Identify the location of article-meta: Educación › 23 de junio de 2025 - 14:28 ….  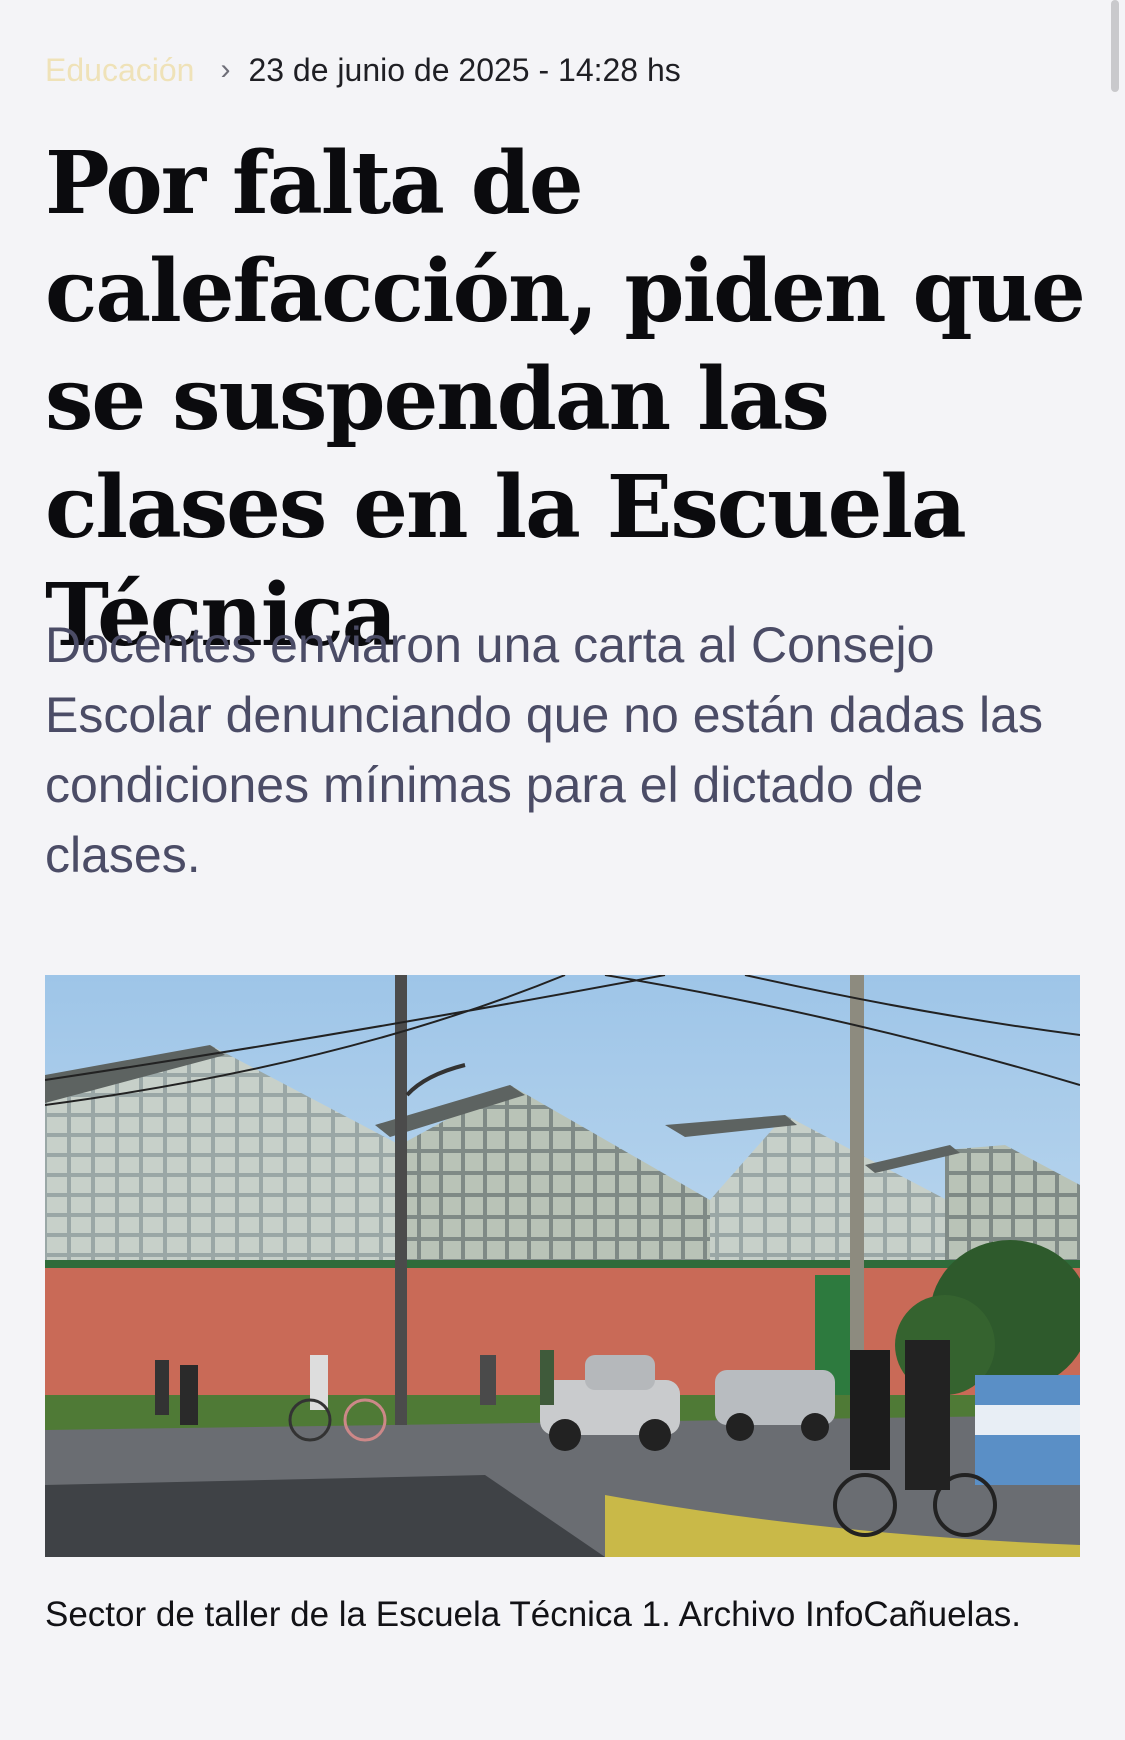
(363, 70).